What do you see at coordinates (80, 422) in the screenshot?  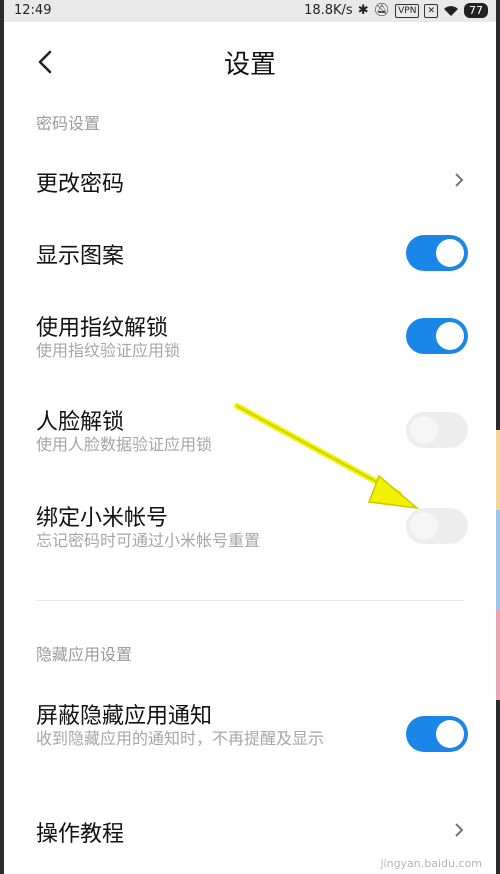 I see `row-label: 人脸解锁` at bounding box center [80, 422].